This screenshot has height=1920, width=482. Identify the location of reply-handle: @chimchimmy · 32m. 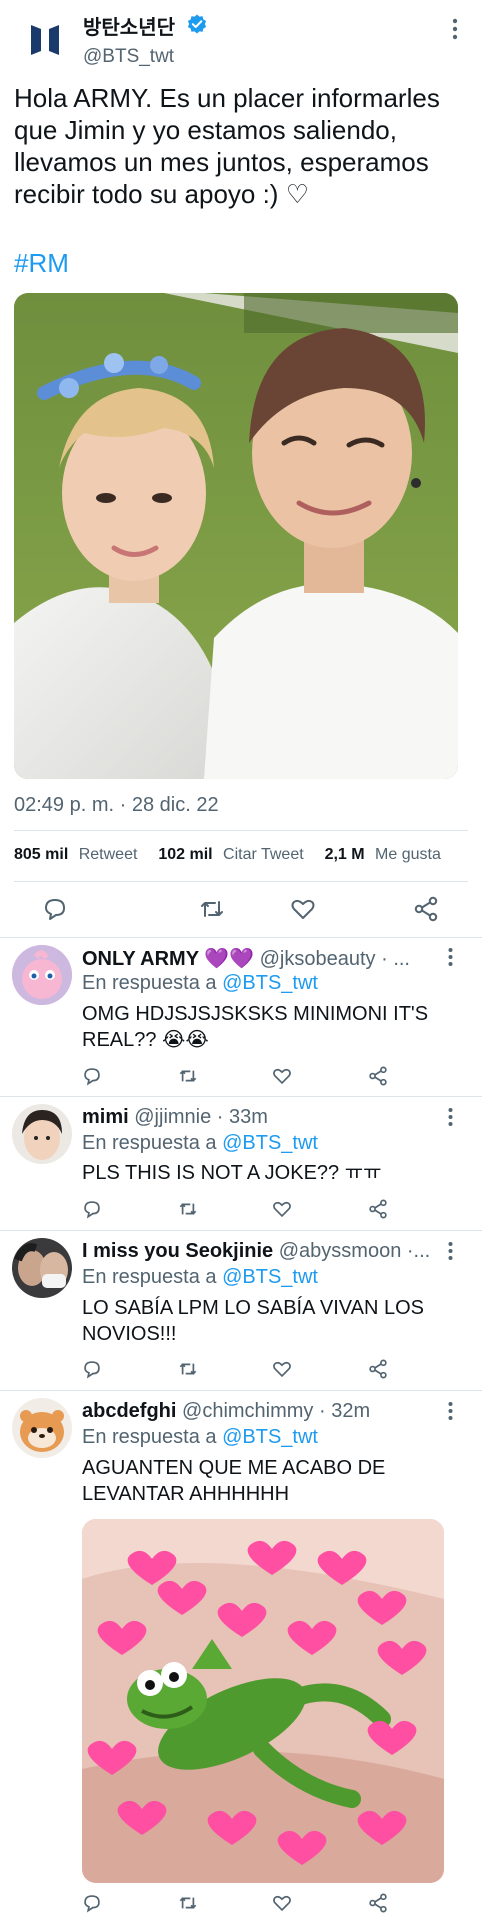
(276, 1411).